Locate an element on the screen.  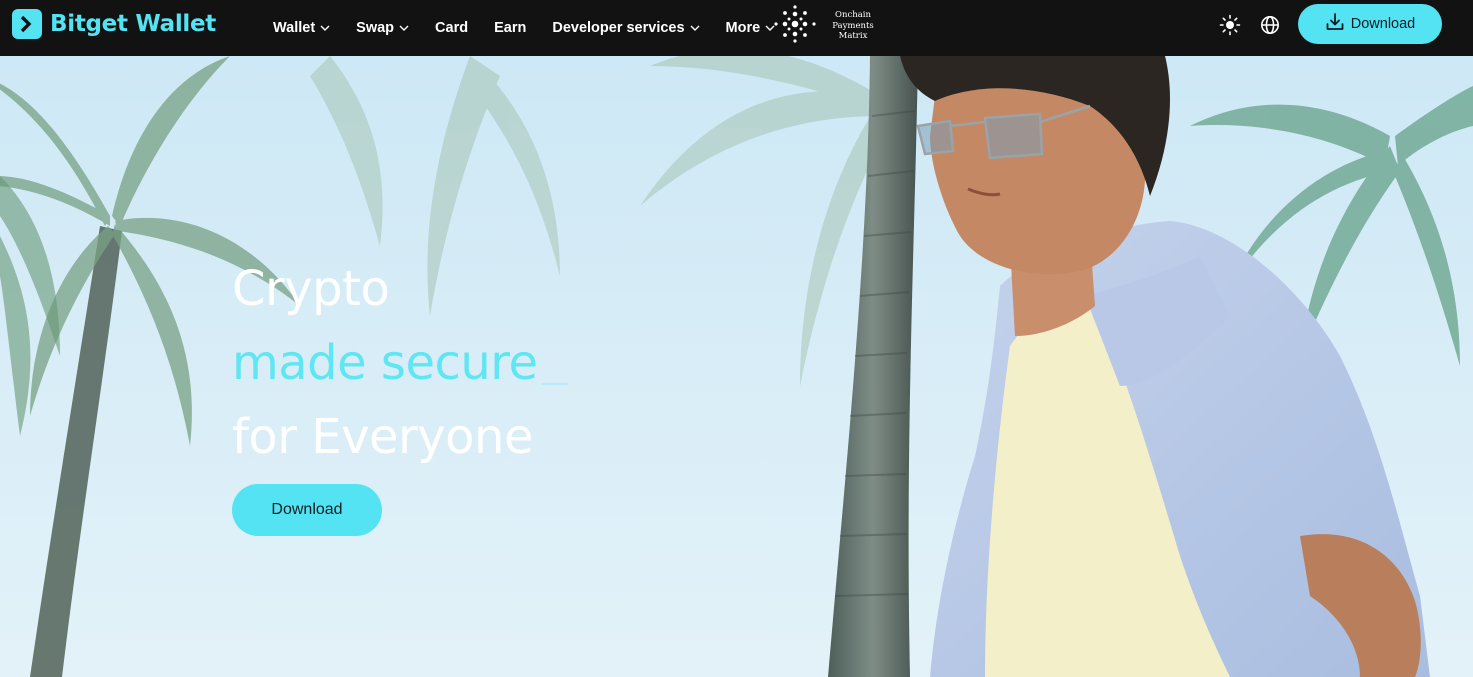
nav-item-label: Swap is located at coordinates (375, 28).